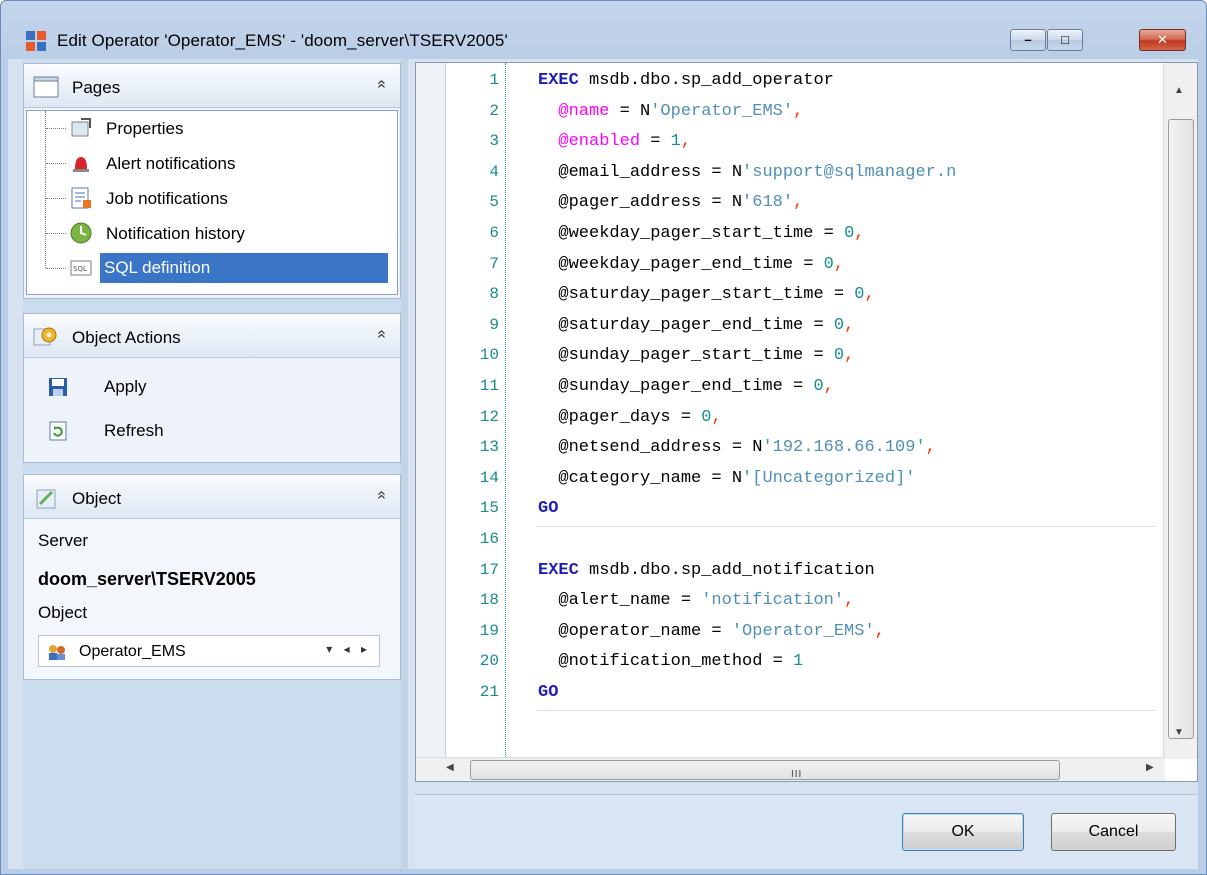  Describe the element at coordinates (209, 651) in the screenshot. I see `object-select: Operator_EMS ▾ ◂ ▸` at that location.